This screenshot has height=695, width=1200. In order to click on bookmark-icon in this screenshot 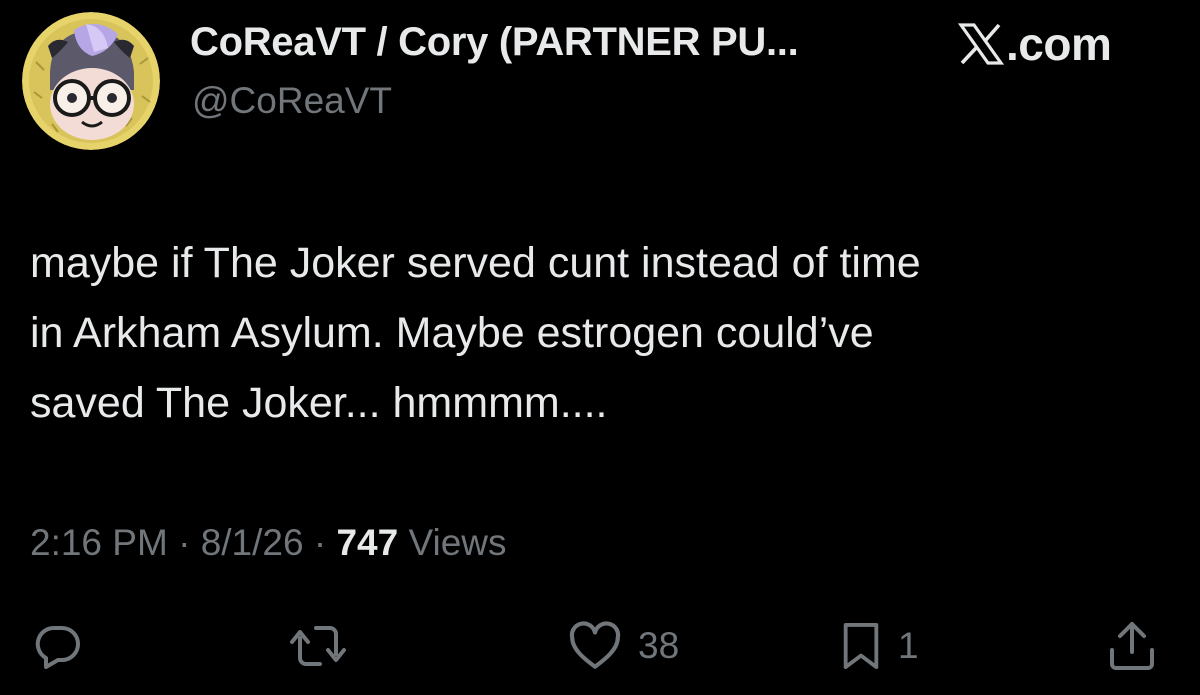, I will do `click(861, 646)`.